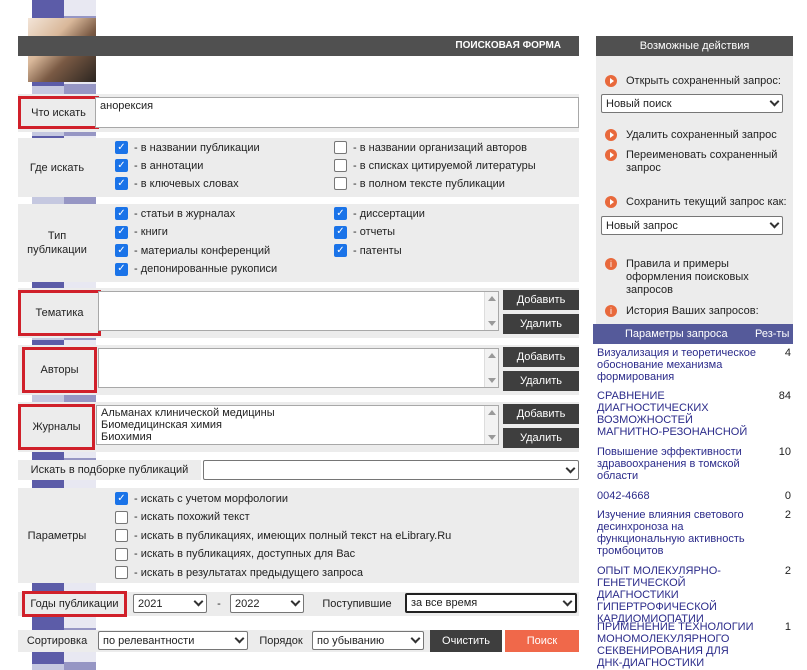  What do you see at coordinates (185, 213) in the screenshot?
I see `checkbox-label: - статьи в журналах` at bounding box center [185, 213].